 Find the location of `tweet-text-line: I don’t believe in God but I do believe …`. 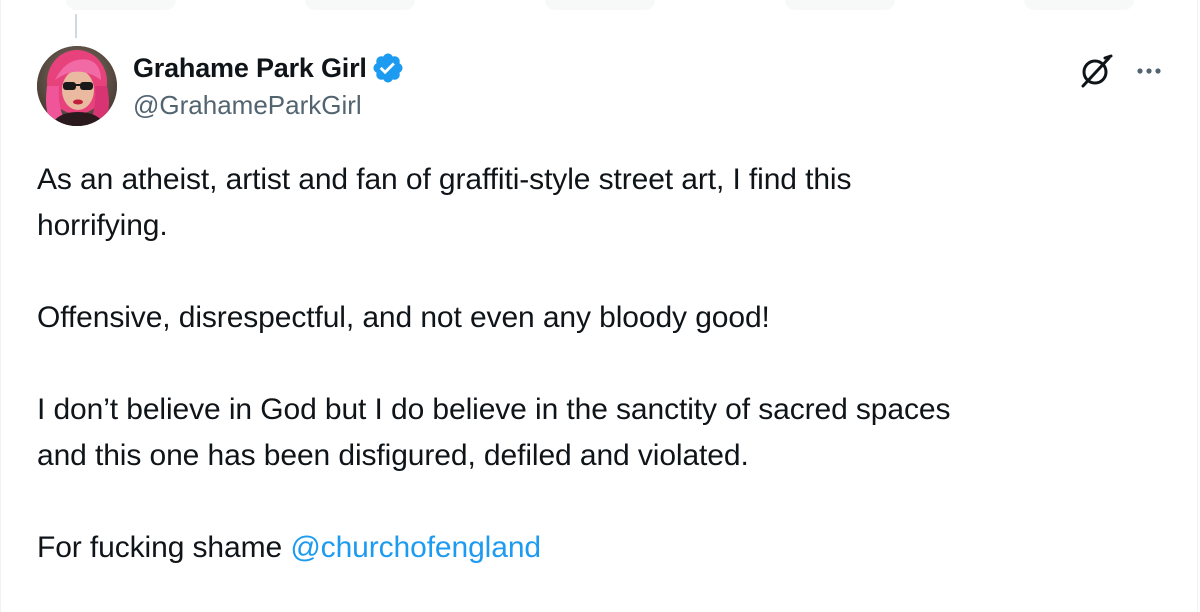

tweet-text-line: I don’t believe in God but I do believe … is located at coordinates (494, 409).